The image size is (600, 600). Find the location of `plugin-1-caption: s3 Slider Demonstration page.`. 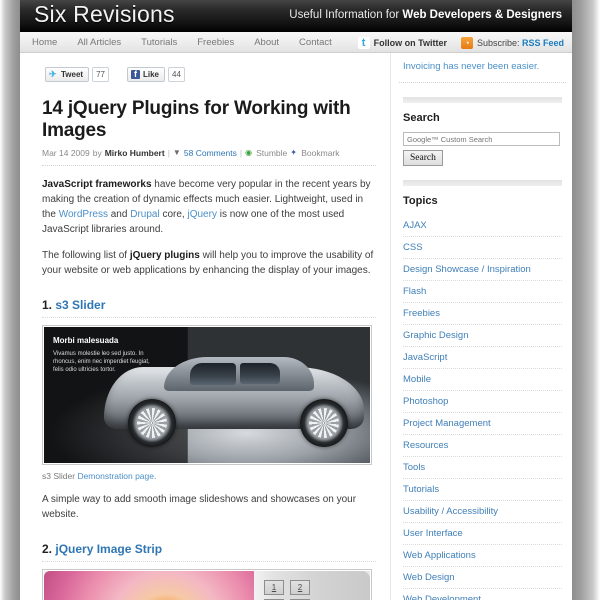

plugin-1-caption: s3 Slider Demonstration page. is located at coordinates (209, 476).